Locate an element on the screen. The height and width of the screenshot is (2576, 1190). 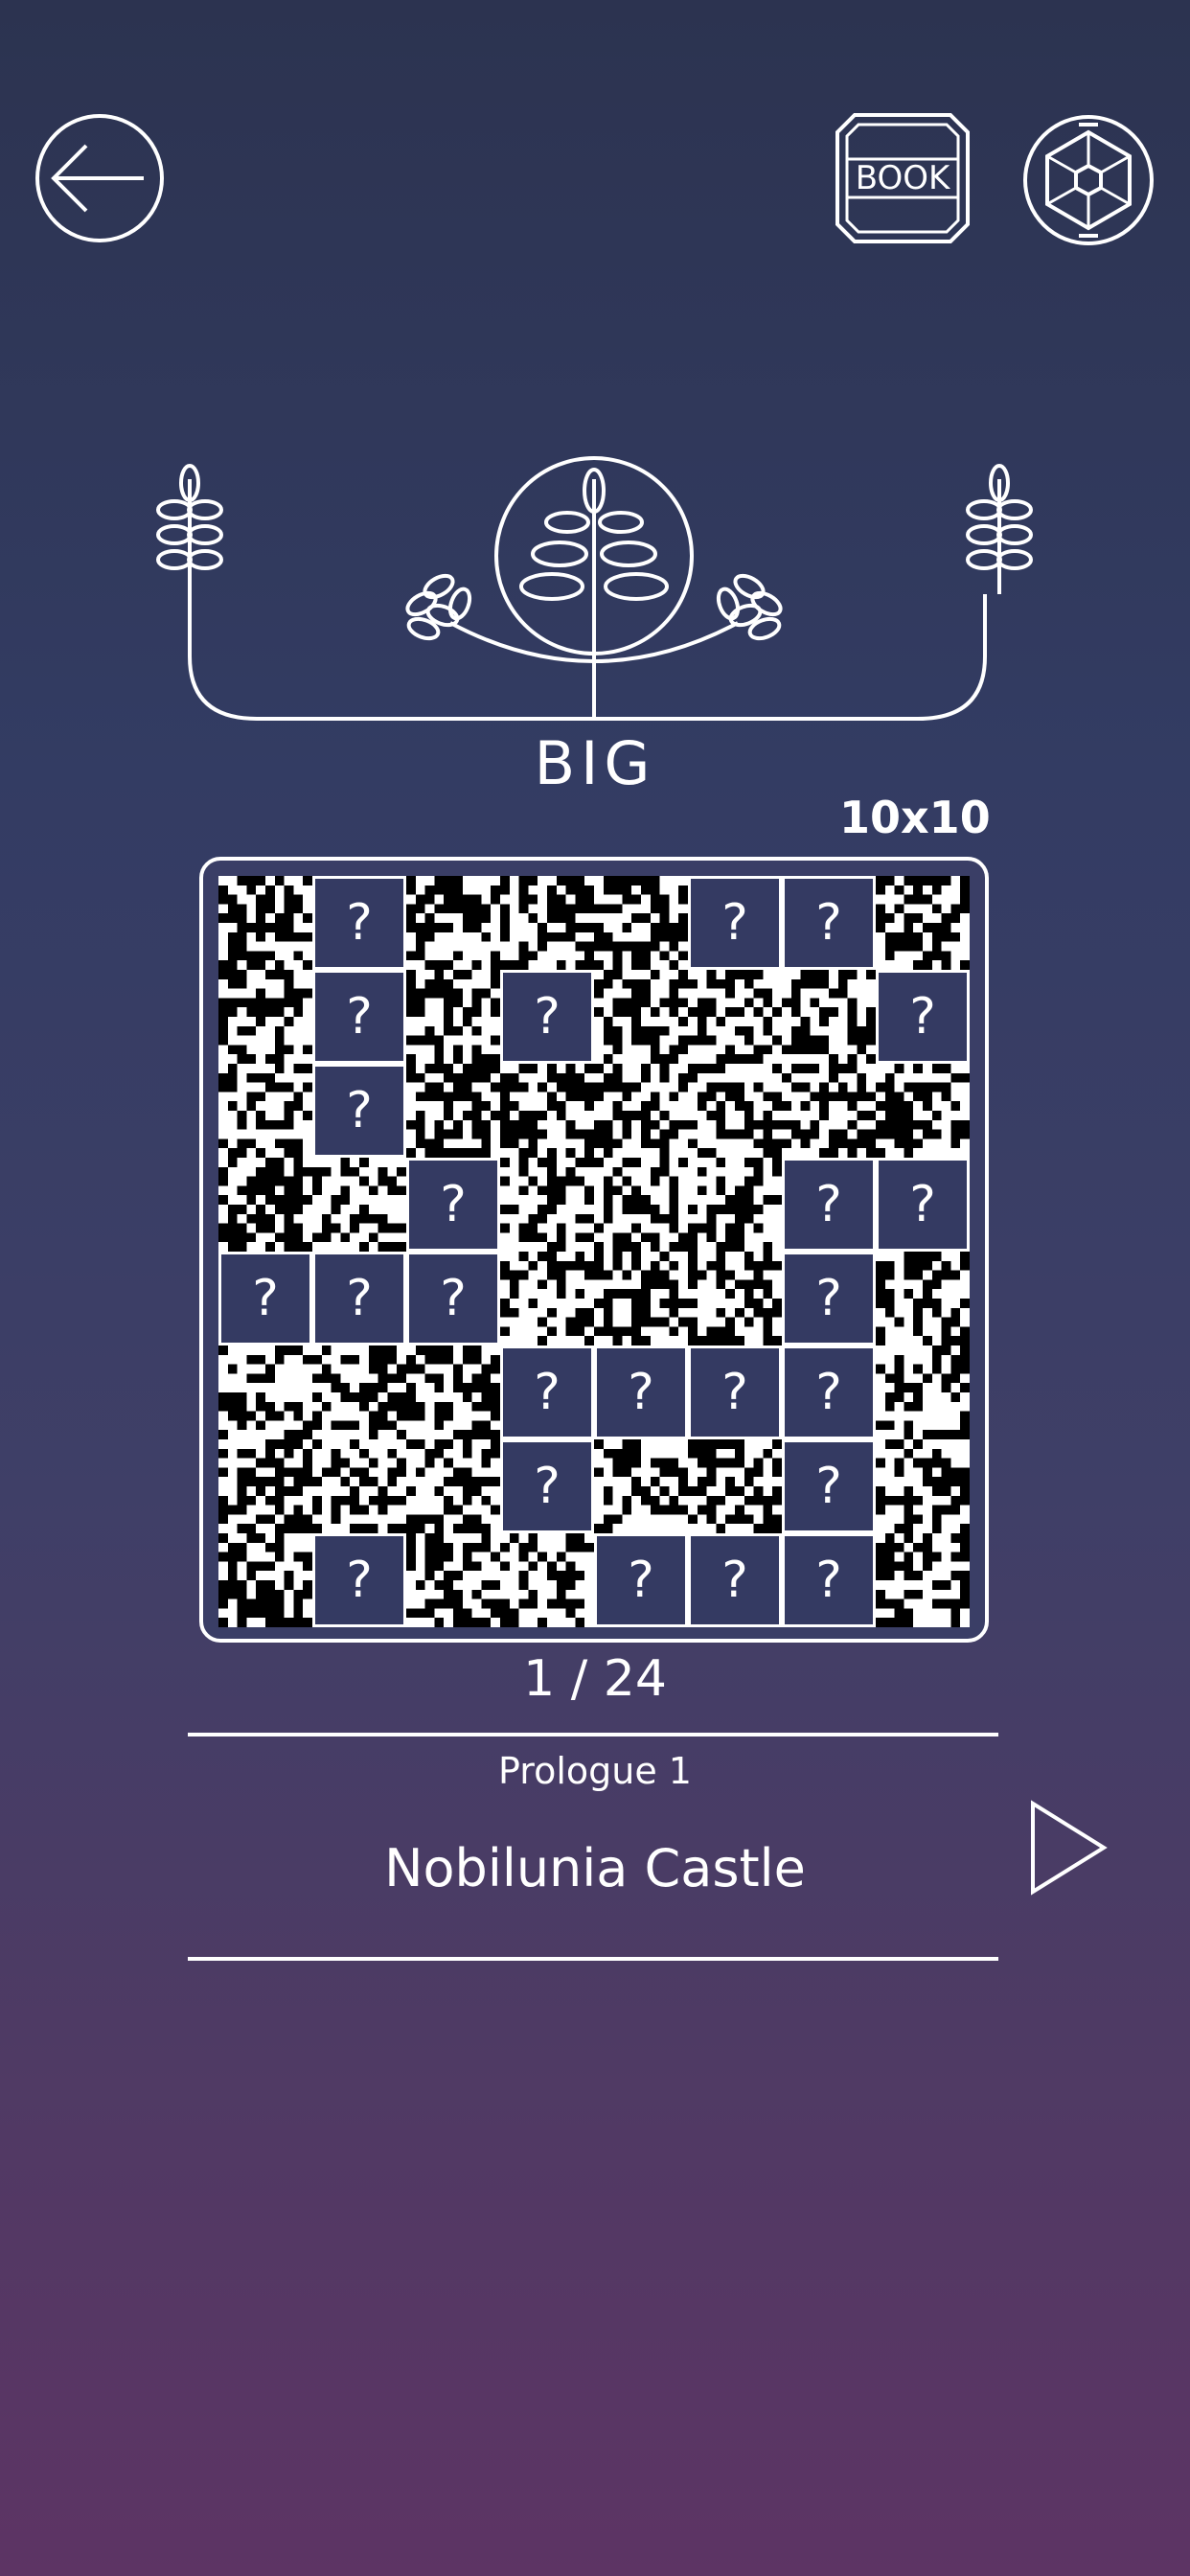
book-label: BOOK is located at coordinates (903, 178).